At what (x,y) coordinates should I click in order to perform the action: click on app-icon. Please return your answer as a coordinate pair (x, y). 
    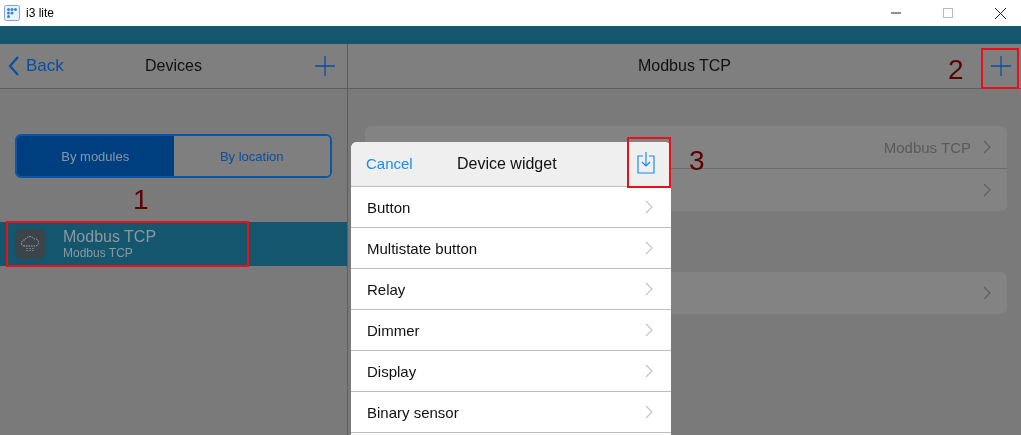
    Looking at the image, I should click on (12, 13).